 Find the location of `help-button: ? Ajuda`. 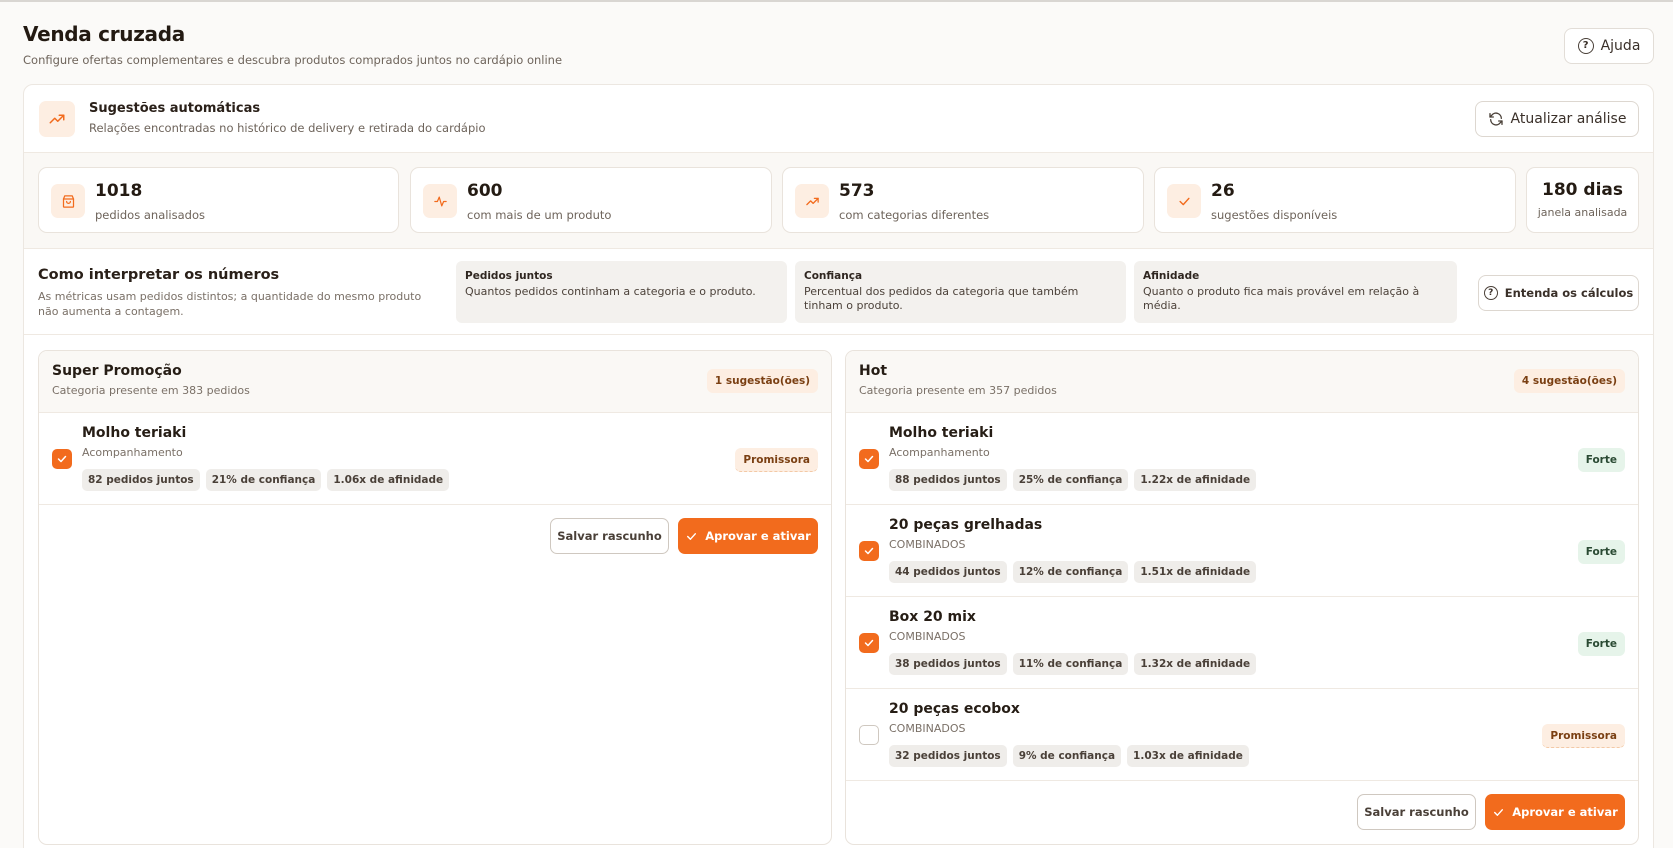

help-button: ? Ajuda is located at coordinates (1609, 46).